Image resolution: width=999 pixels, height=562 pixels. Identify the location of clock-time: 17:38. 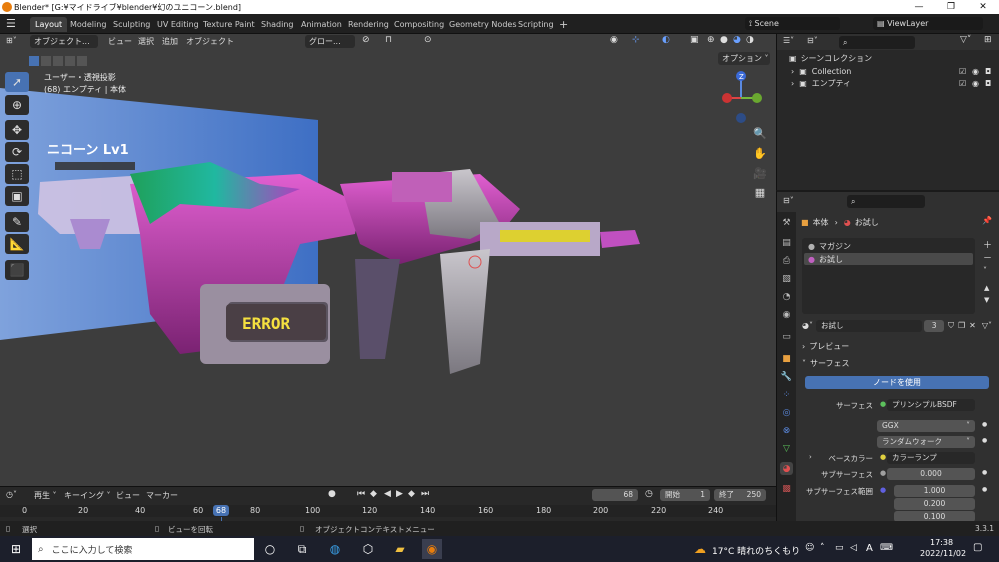
(941, 542).